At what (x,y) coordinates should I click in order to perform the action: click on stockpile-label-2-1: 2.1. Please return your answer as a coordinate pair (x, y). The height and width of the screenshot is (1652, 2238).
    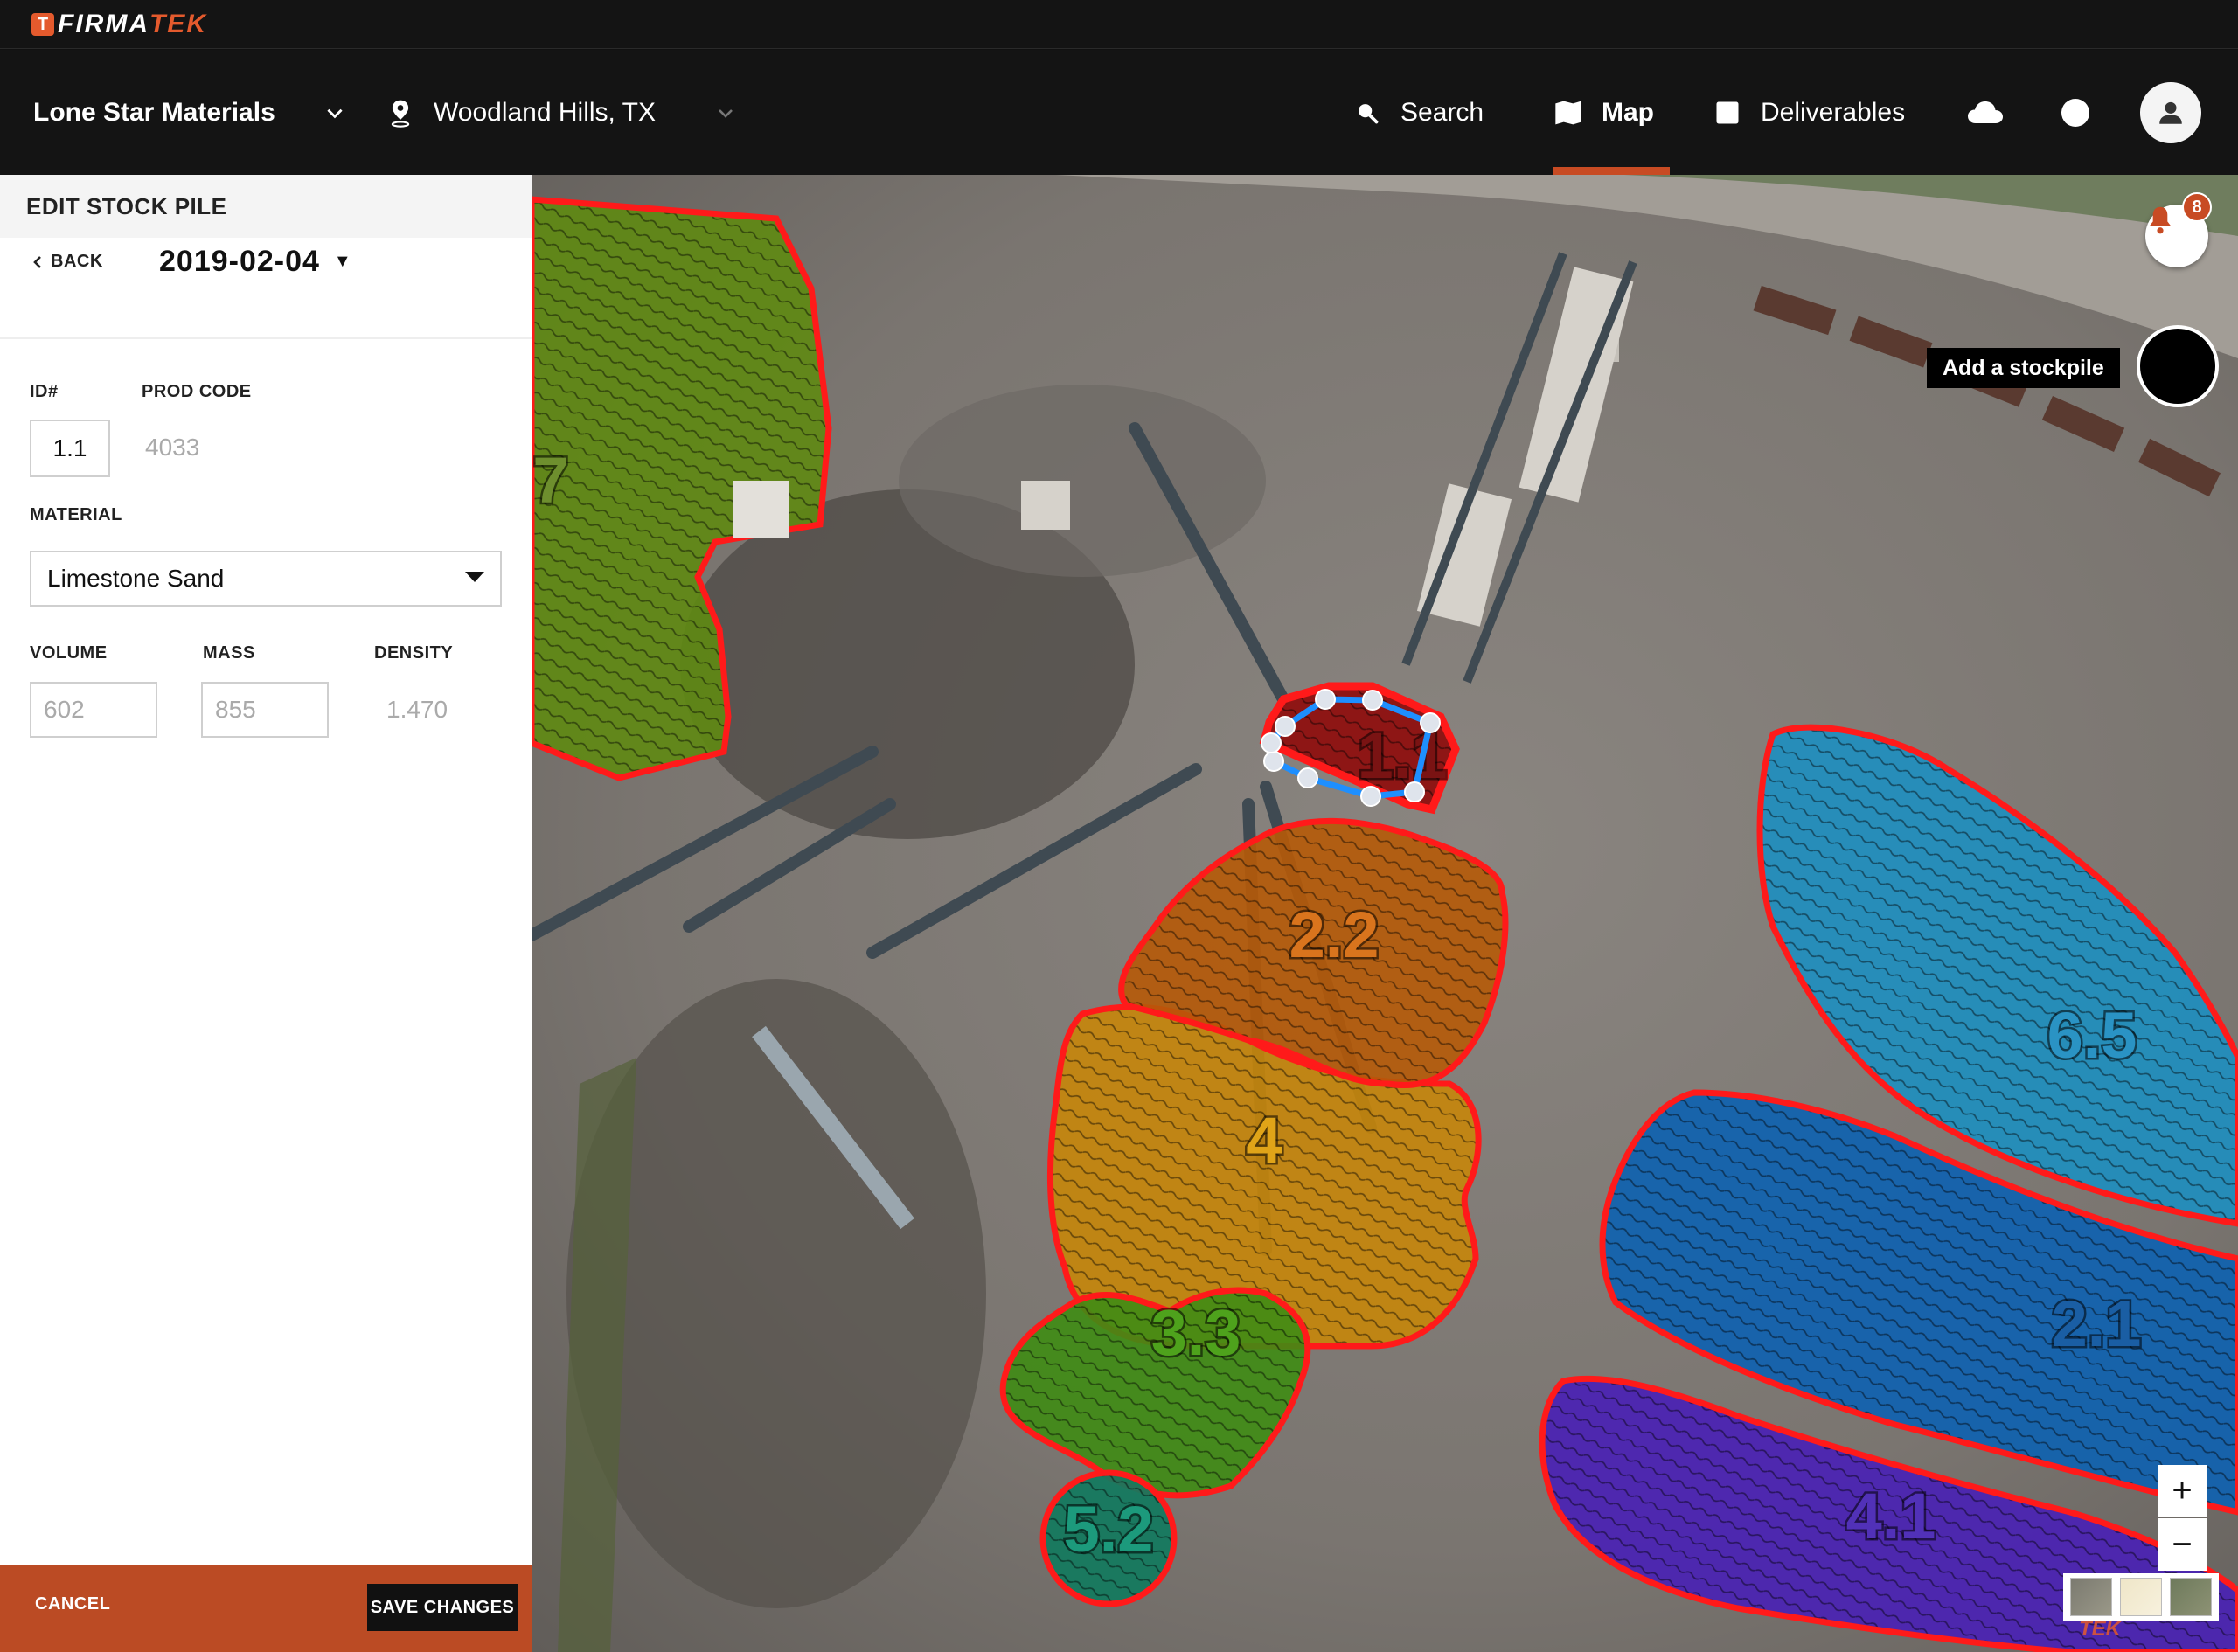
    Looking at the image, I should click on (2097, 1324).